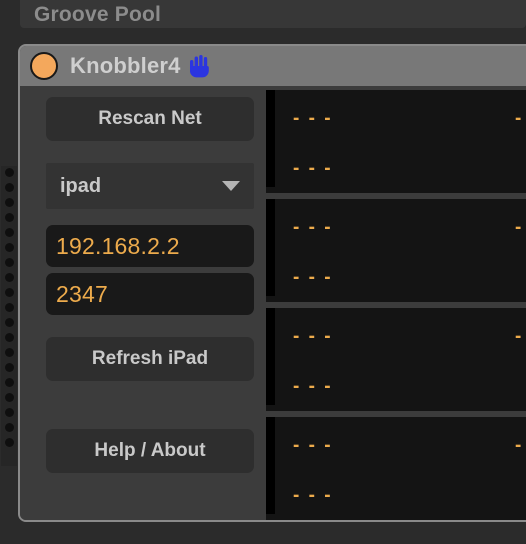  Describe the element at coordinates (9, 316) in the screenshot. I see `device-chain-grip-dots` at that location.